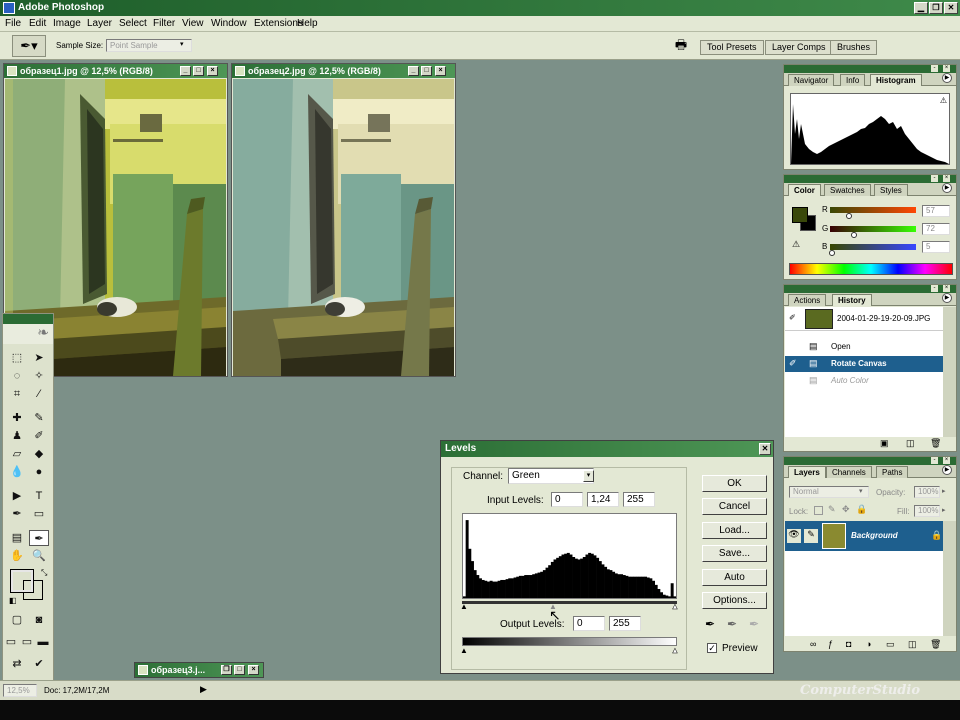 The height and width of the screenshot is (720, 960). Describe the element at coordinates (848, 216) in the screenshot. I see `red-slider-thumb` at that location.